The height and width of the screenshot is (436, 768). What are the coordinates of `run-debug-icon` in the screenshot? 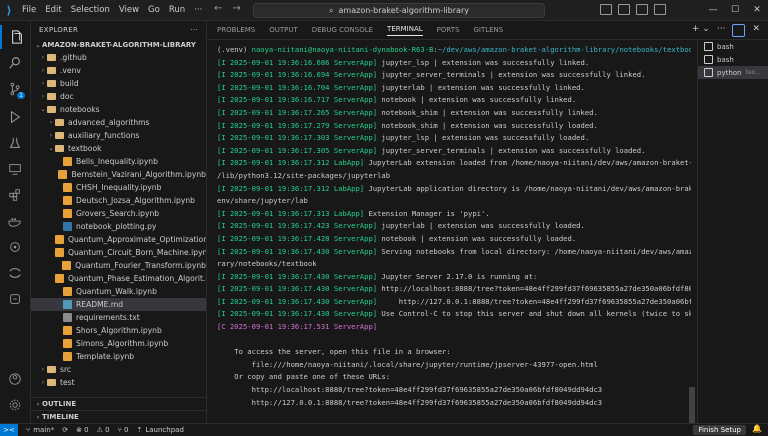 It's located at (15, 117).